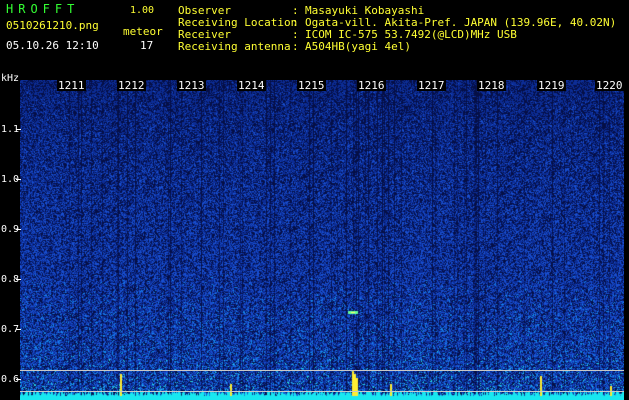 The width and height of the screenshot is (629, 400). I want to click on time-label-1220: 1220, so click(609, 85).